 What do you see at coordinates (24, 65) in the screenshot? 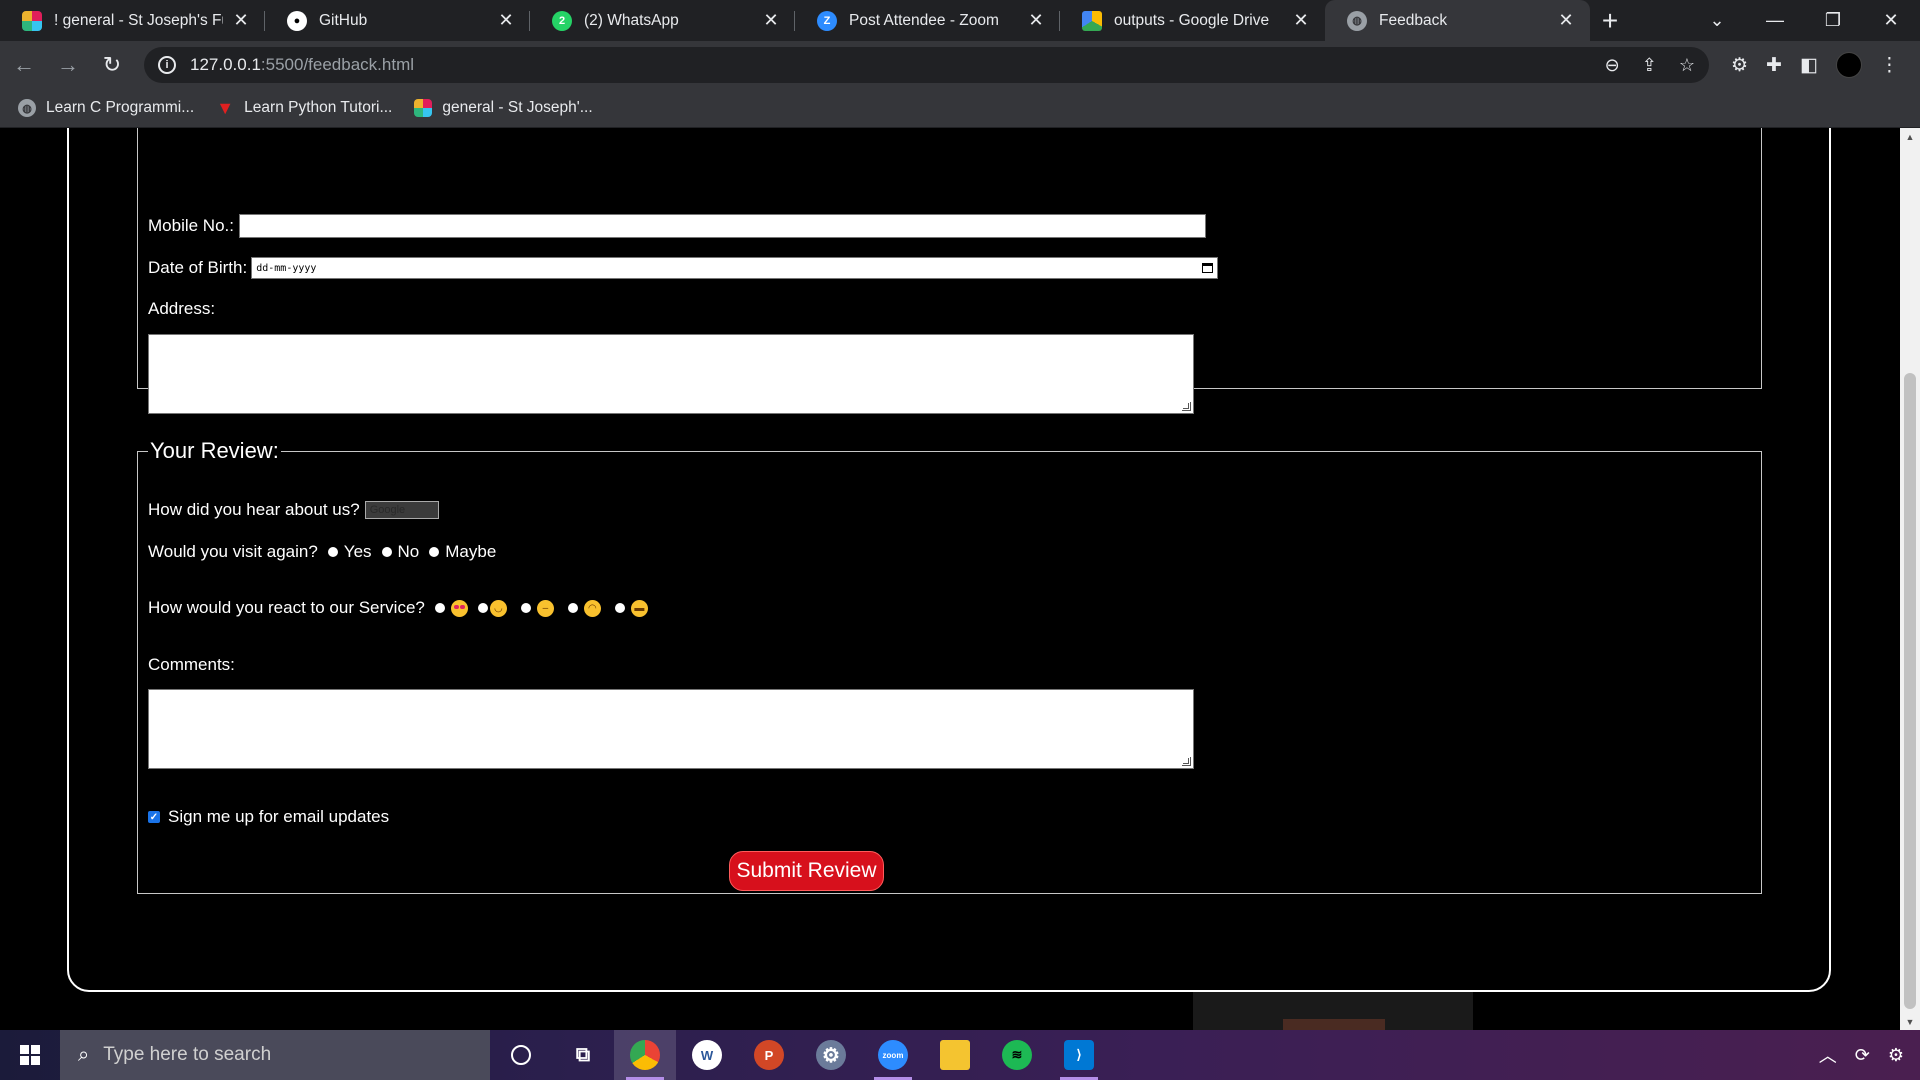
I see `back-arrow-icon: ←` at bounding box center [24, 65].